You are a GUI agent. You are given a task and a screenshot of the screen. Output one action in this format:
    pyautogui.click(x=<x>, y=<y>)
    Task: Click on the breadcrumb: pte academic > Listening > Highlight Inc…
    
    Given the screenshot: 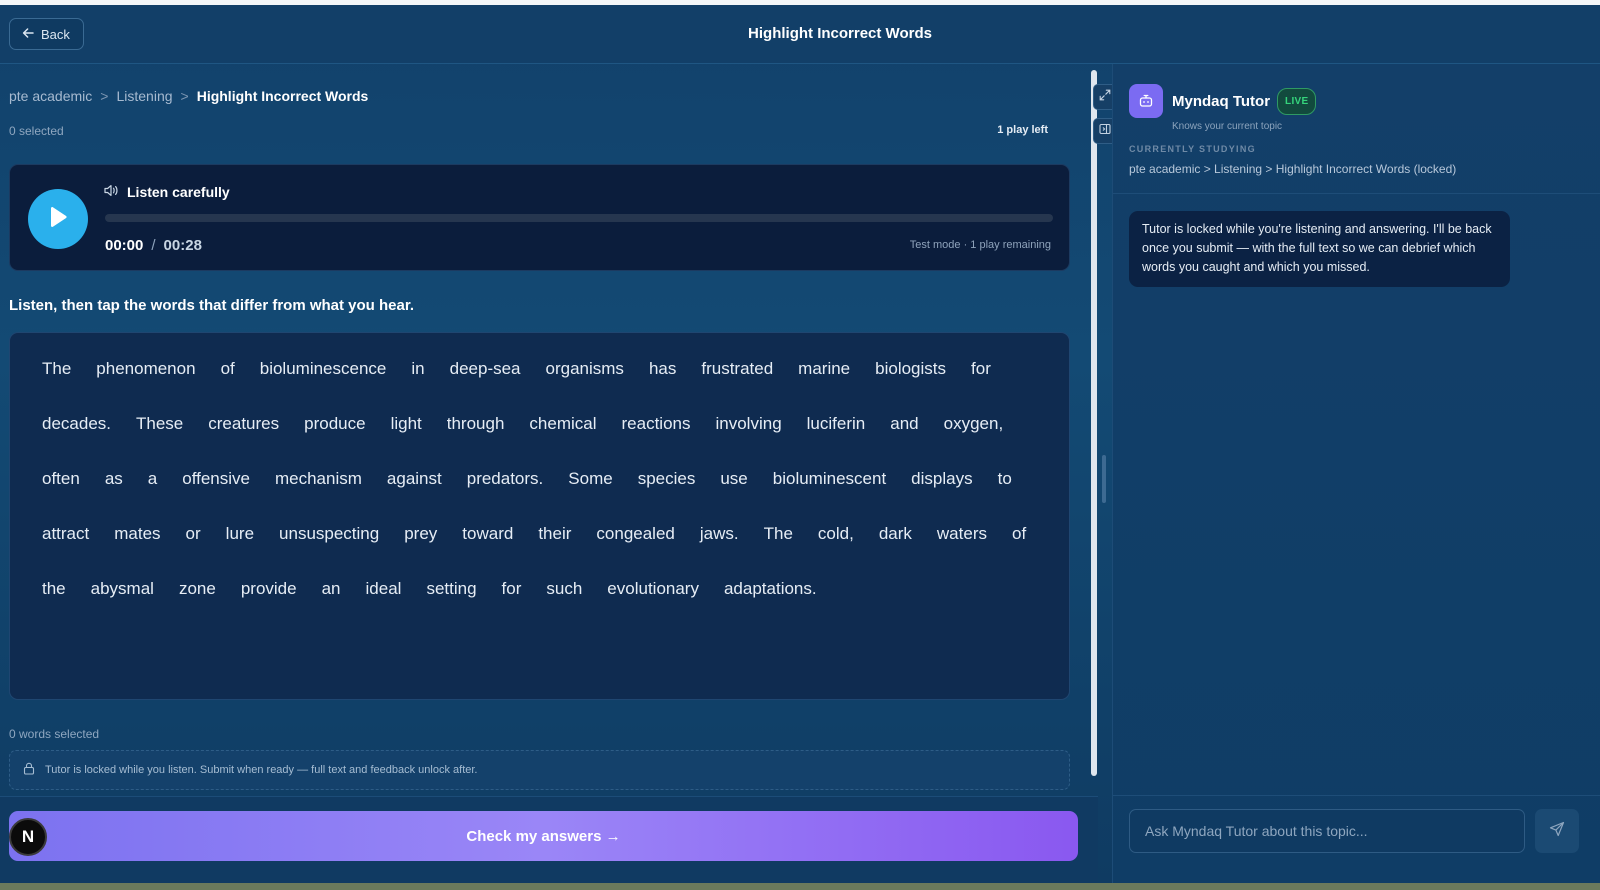 What is the action you would take?
    pyautogui.click(x=188, y=96)
    